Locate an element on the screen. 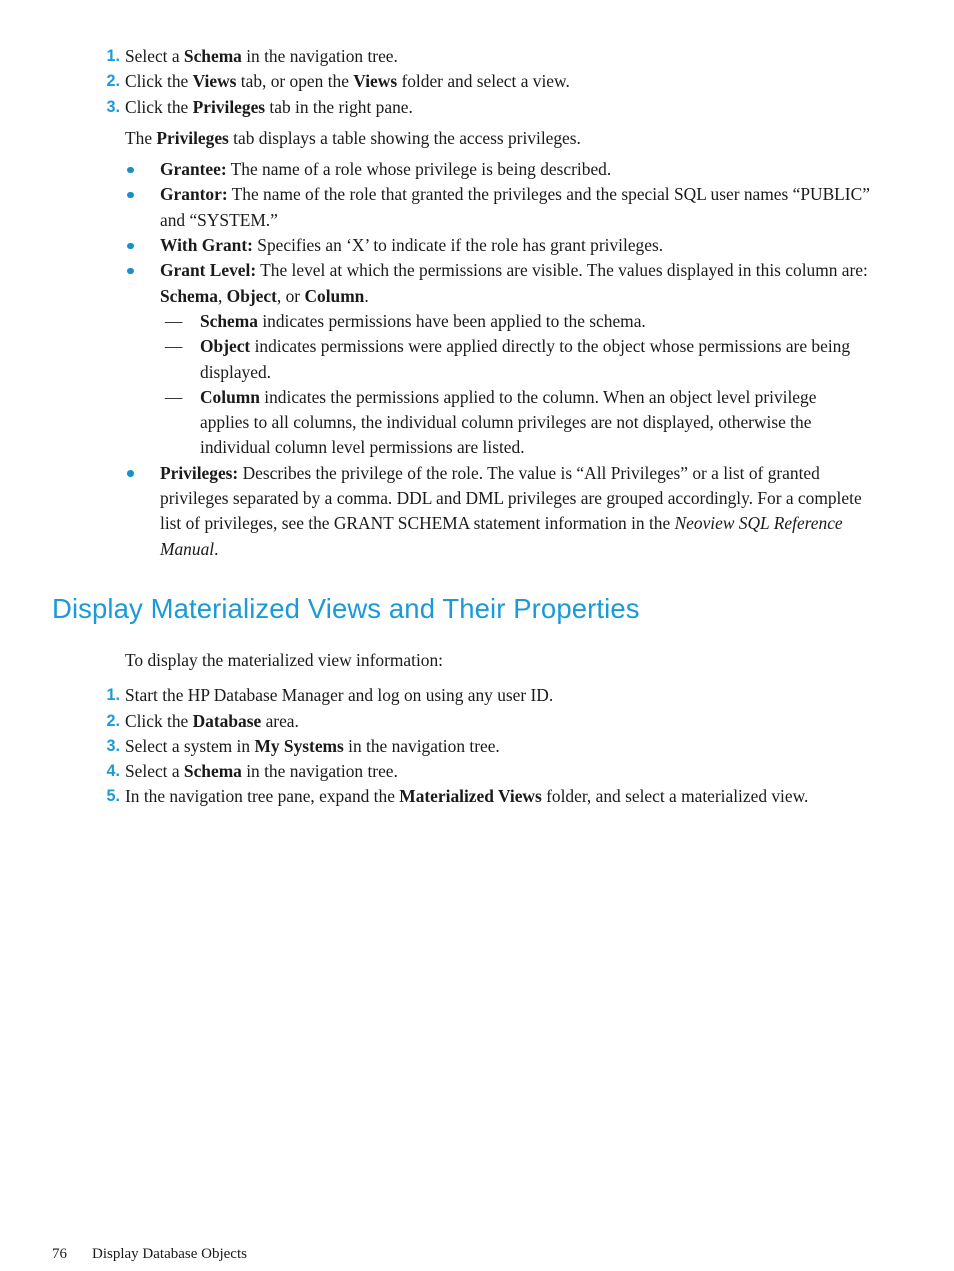 The height and width of the screenshot is (1271, 954). footer-page-number: 76 is located at coordinates (59, 1254).